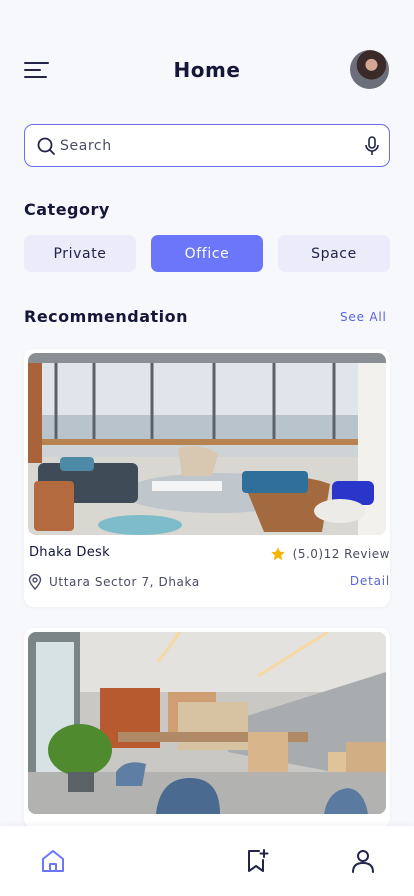 The image size is (414, 896). I want to click on chip-space: Space, so click(334, 253).